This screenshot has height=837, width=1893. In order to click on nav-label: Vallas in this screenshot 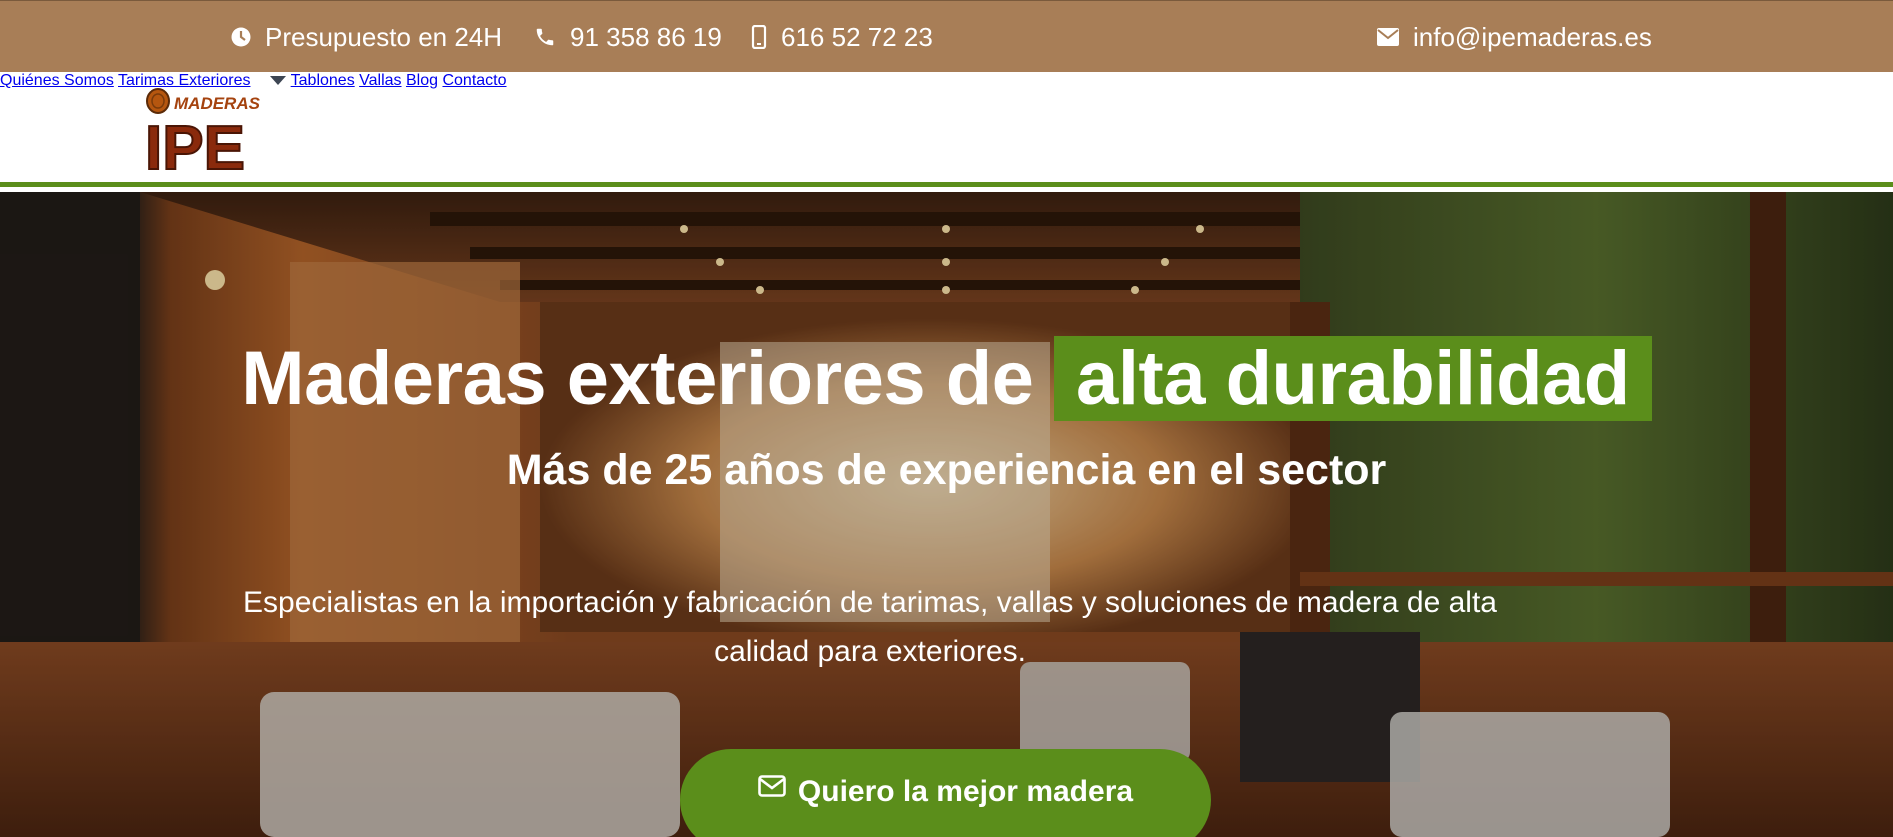, I will do `click(380, 80)`.